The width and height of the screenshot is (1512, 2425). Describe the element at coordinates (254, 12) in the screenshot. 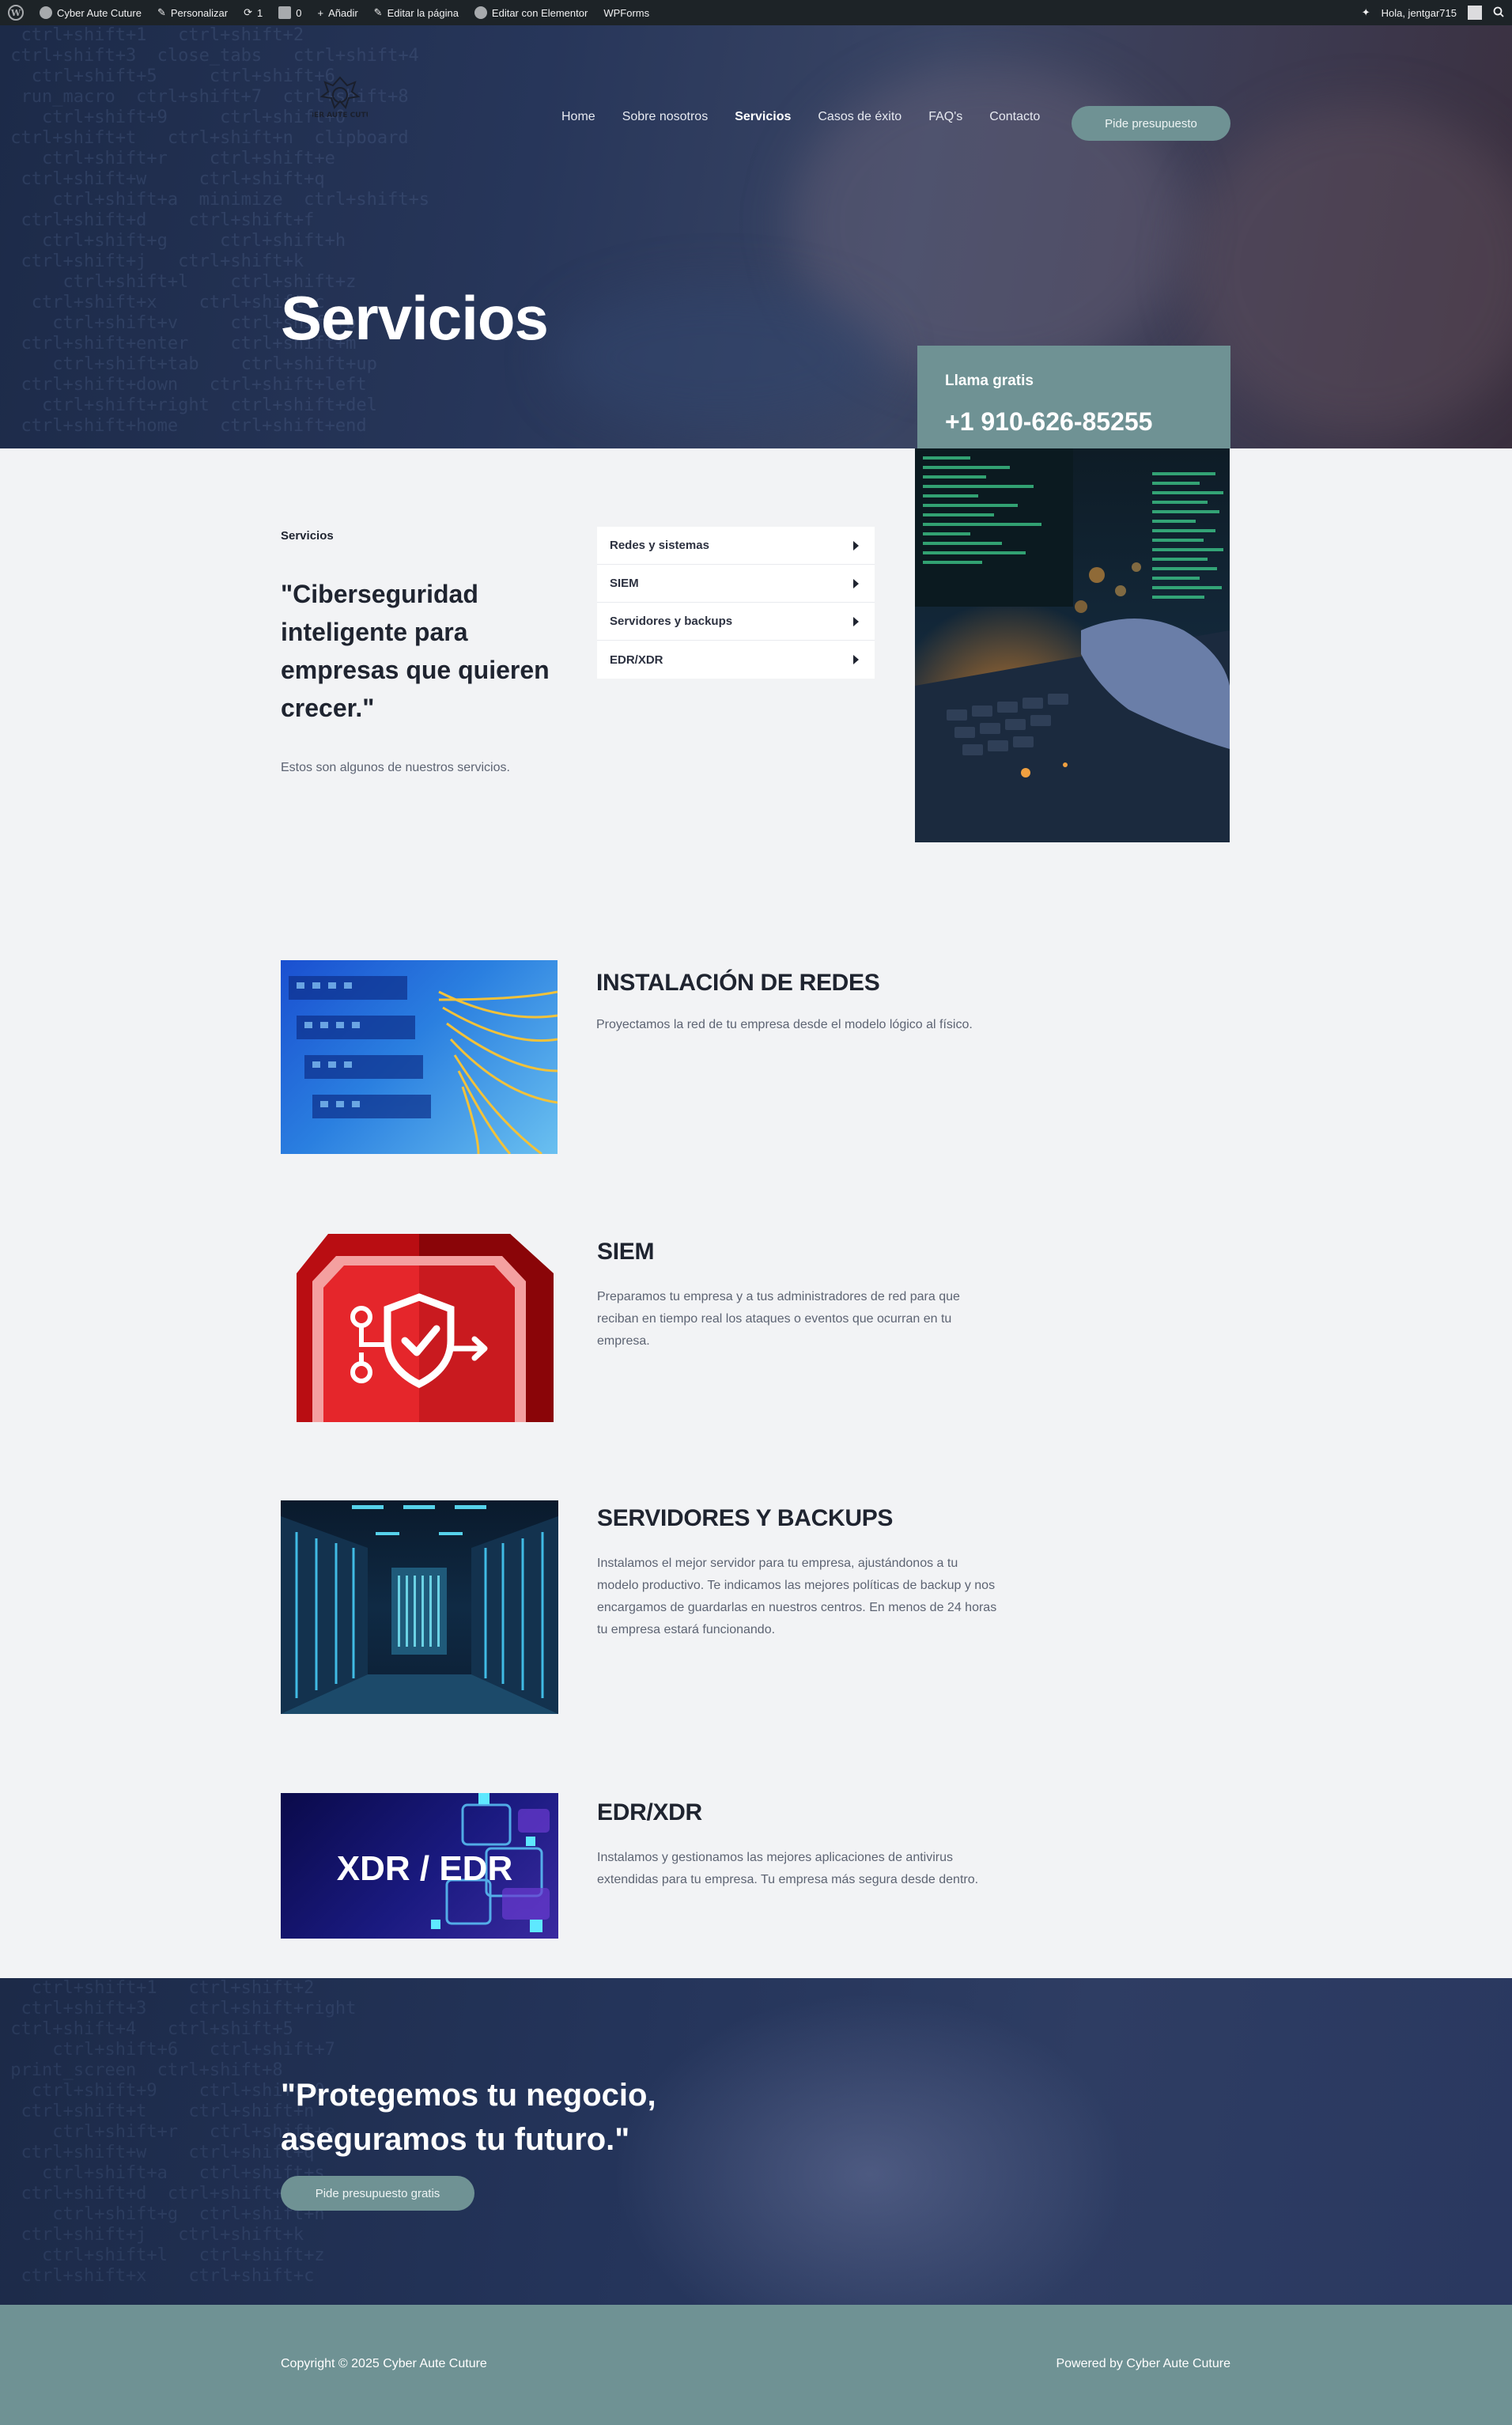

I see `admin-updates-link: ⟳ 1` at that location.